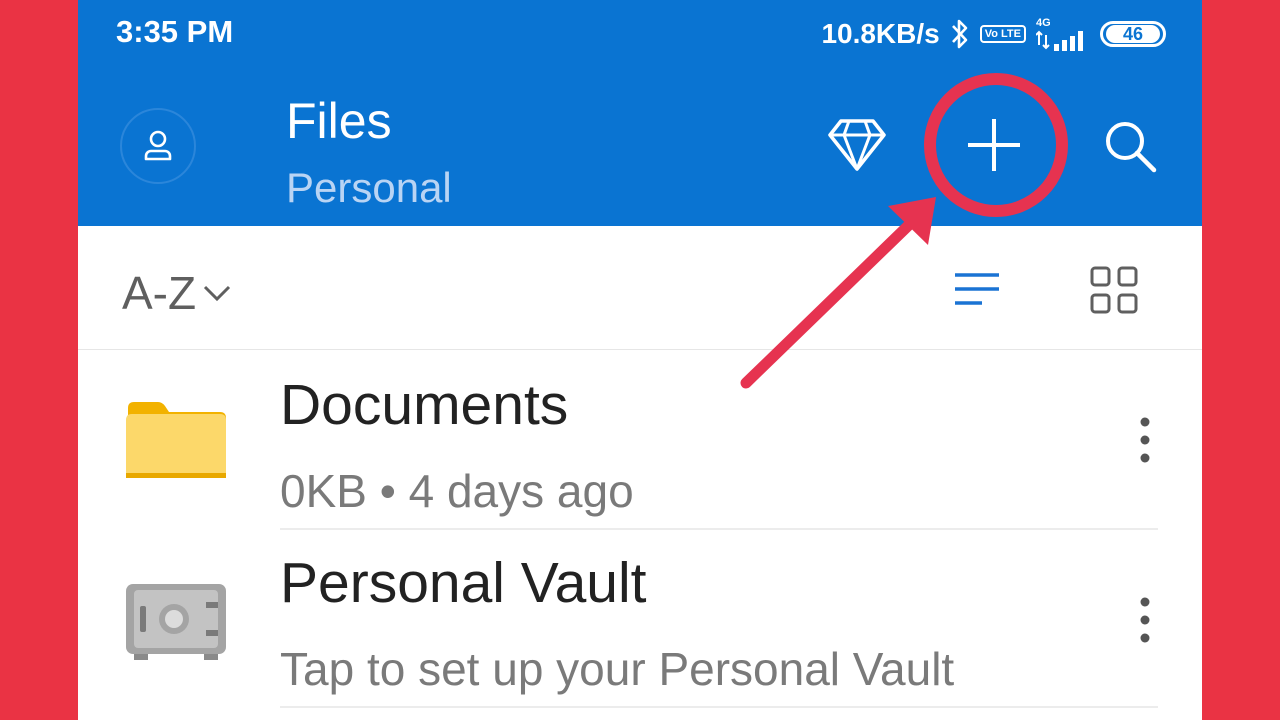 The width and height of the screenshot is (1280, 720). What do you see at coordinates (719, 707) in the screenshot?
I see `divider` at bounding box center [719, 707].